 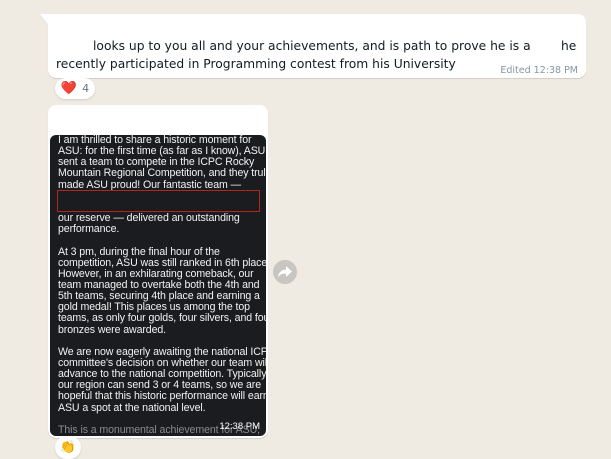 I want to click on reaction-clap: 👏, so click(x=68, y=447).